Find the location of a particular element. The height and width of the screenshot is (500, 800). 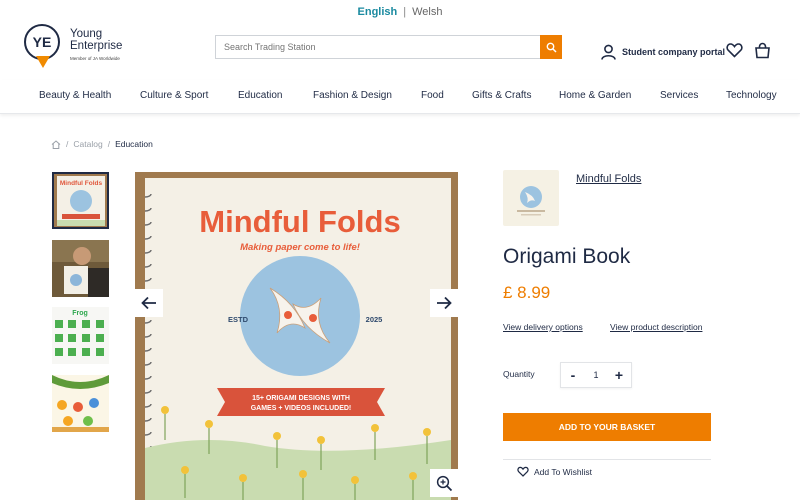

home-icon is located at coordinates (56, 144).